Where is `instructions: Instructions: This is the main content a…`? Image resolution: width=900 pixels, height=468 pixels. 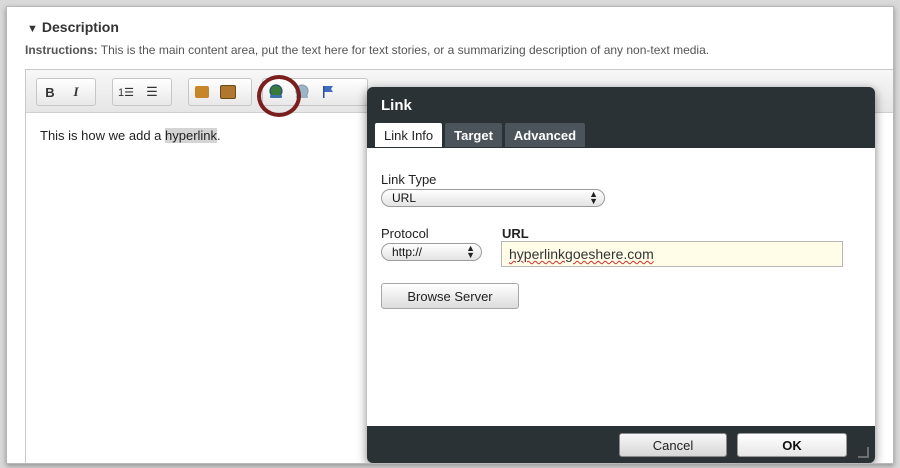
instructions: Instructions: This is the main content a… is located at coordinates (367, 50).